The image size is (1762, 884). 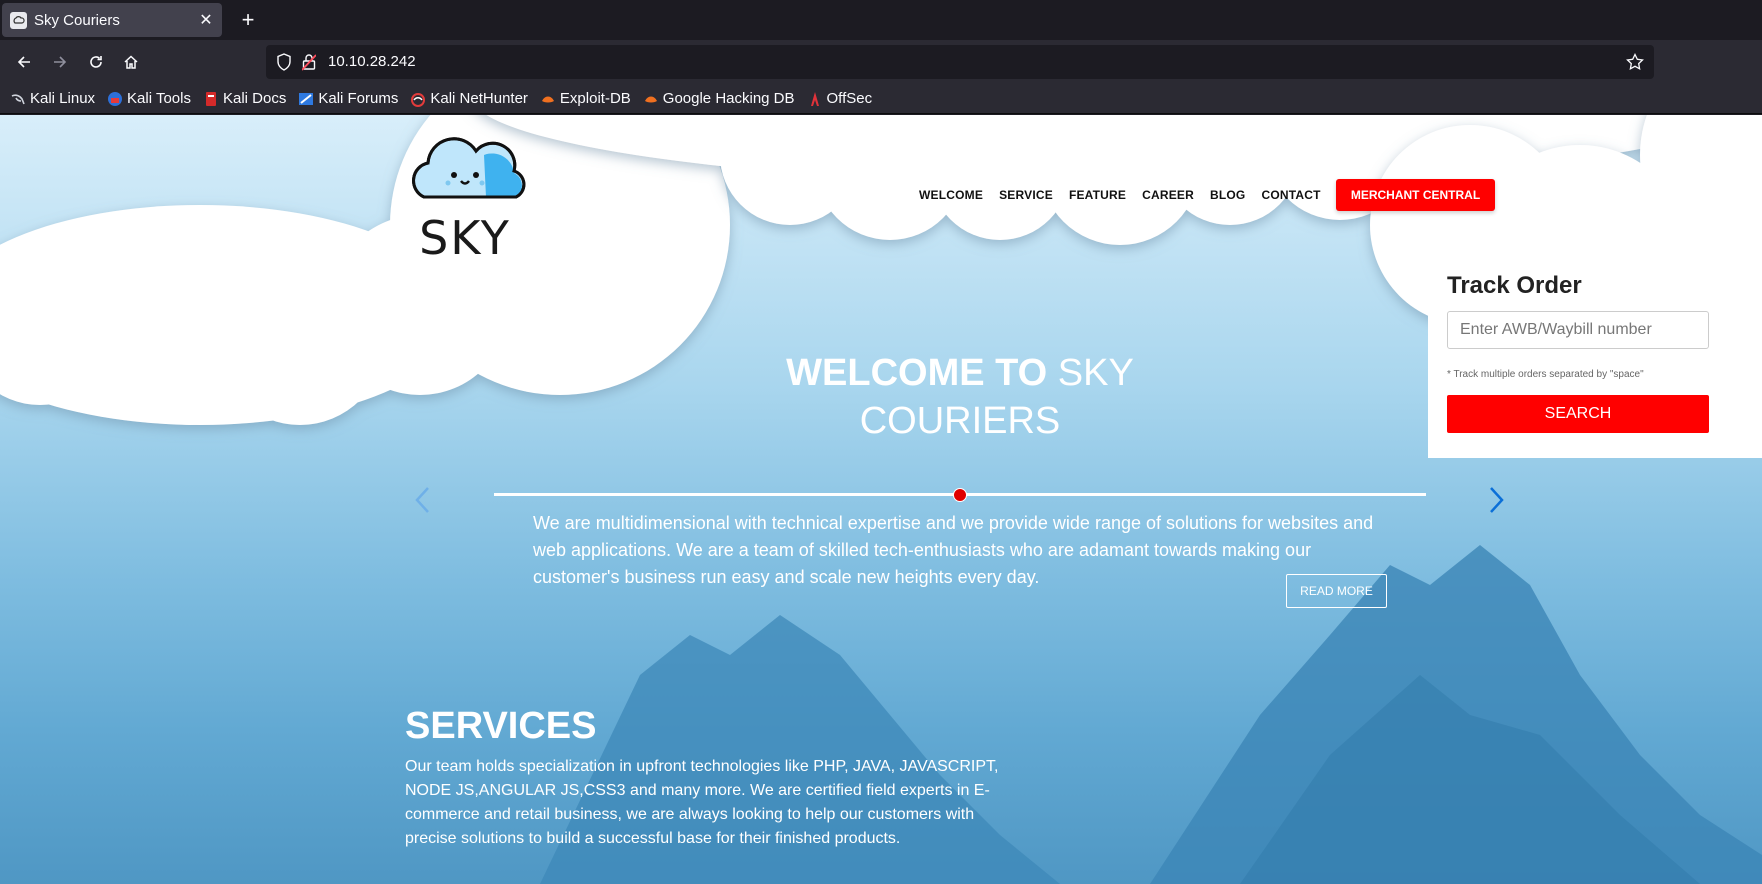 What do you see at coordinates (469, 168) in the screenshot?
I see `cloud-mascot-icon` at bounding box center [469, 168].